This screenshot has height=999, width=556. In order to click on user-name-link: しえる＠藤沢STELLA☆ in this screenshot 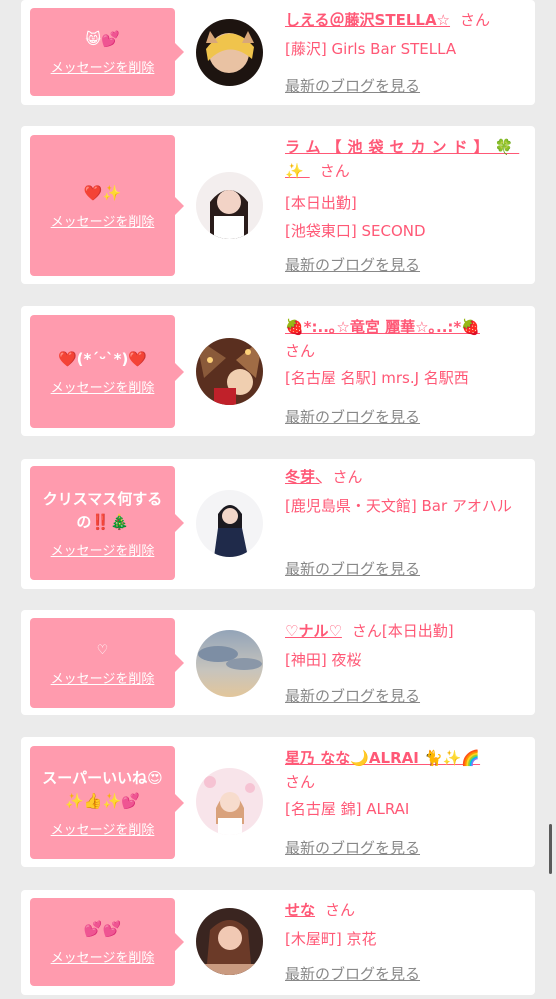, I will do `click(367, 20)`.